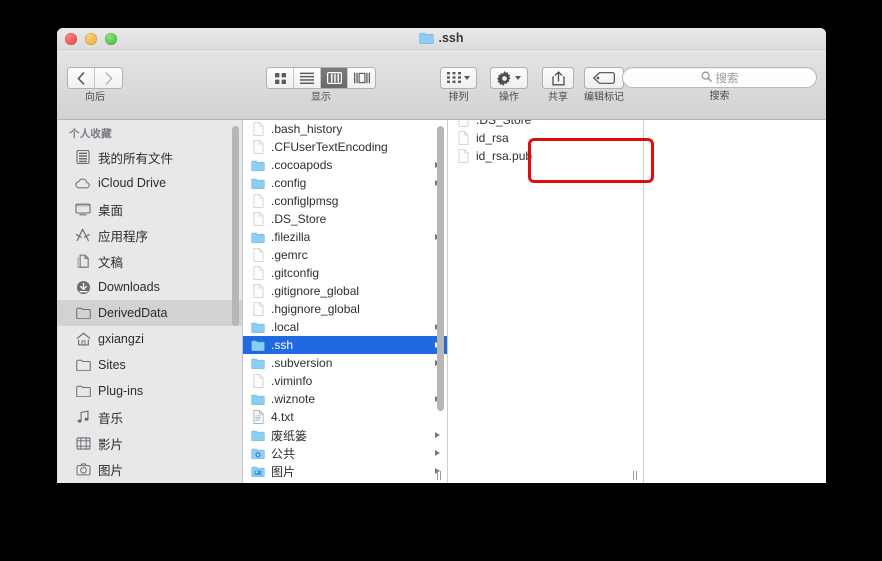  I want to click on column-ssh-resize-handle, so click(634, 475).